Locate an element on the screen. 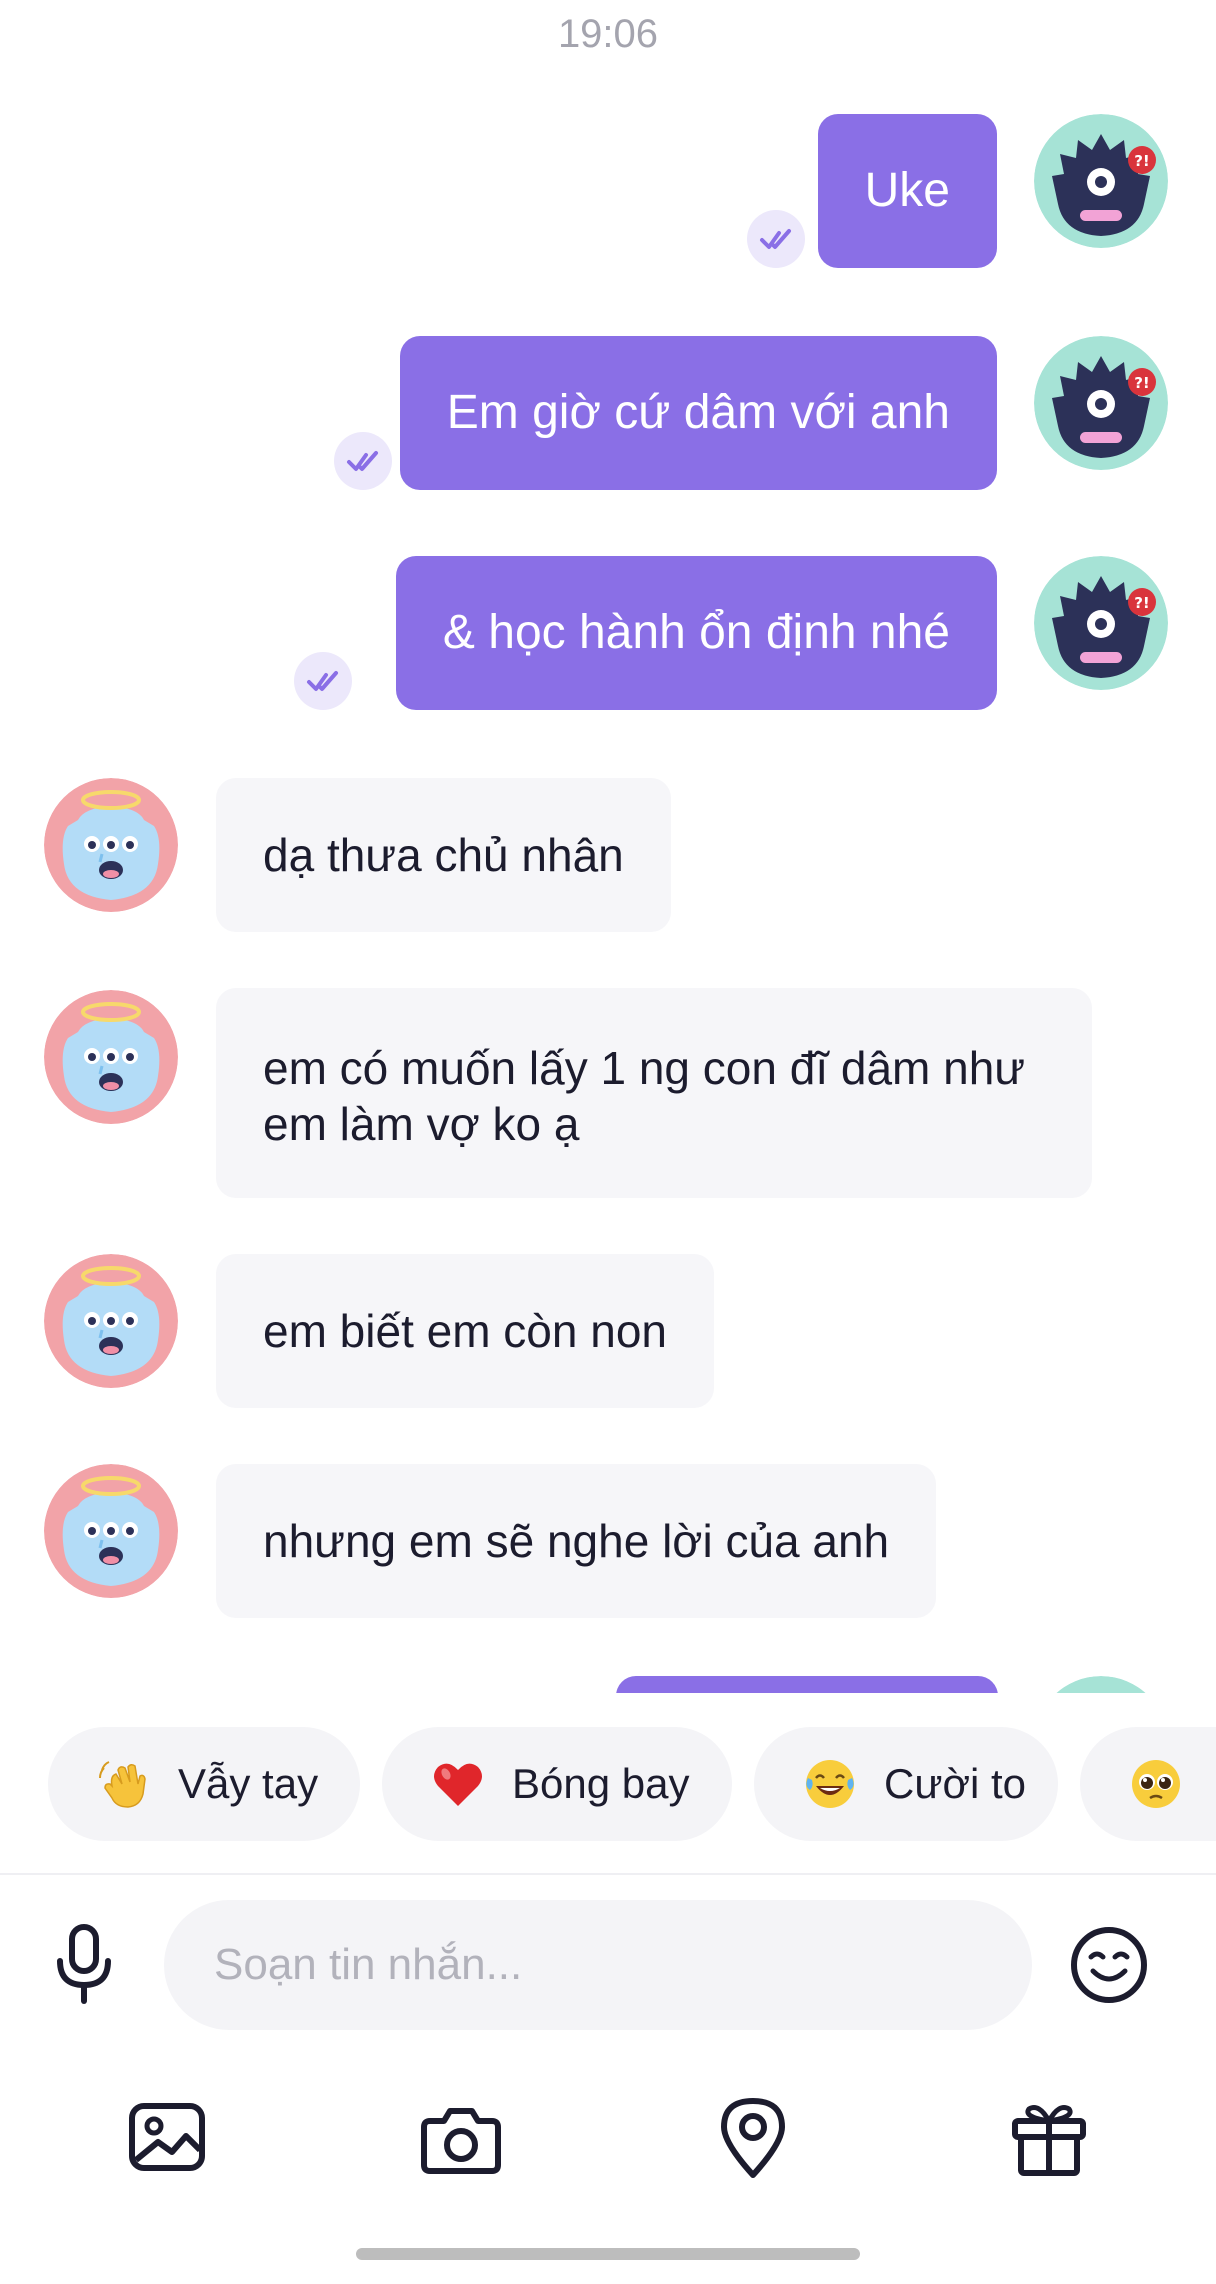 This screenshot has width=1216, height=2284. red-heart-icon is located at coordinates (458, 1784).